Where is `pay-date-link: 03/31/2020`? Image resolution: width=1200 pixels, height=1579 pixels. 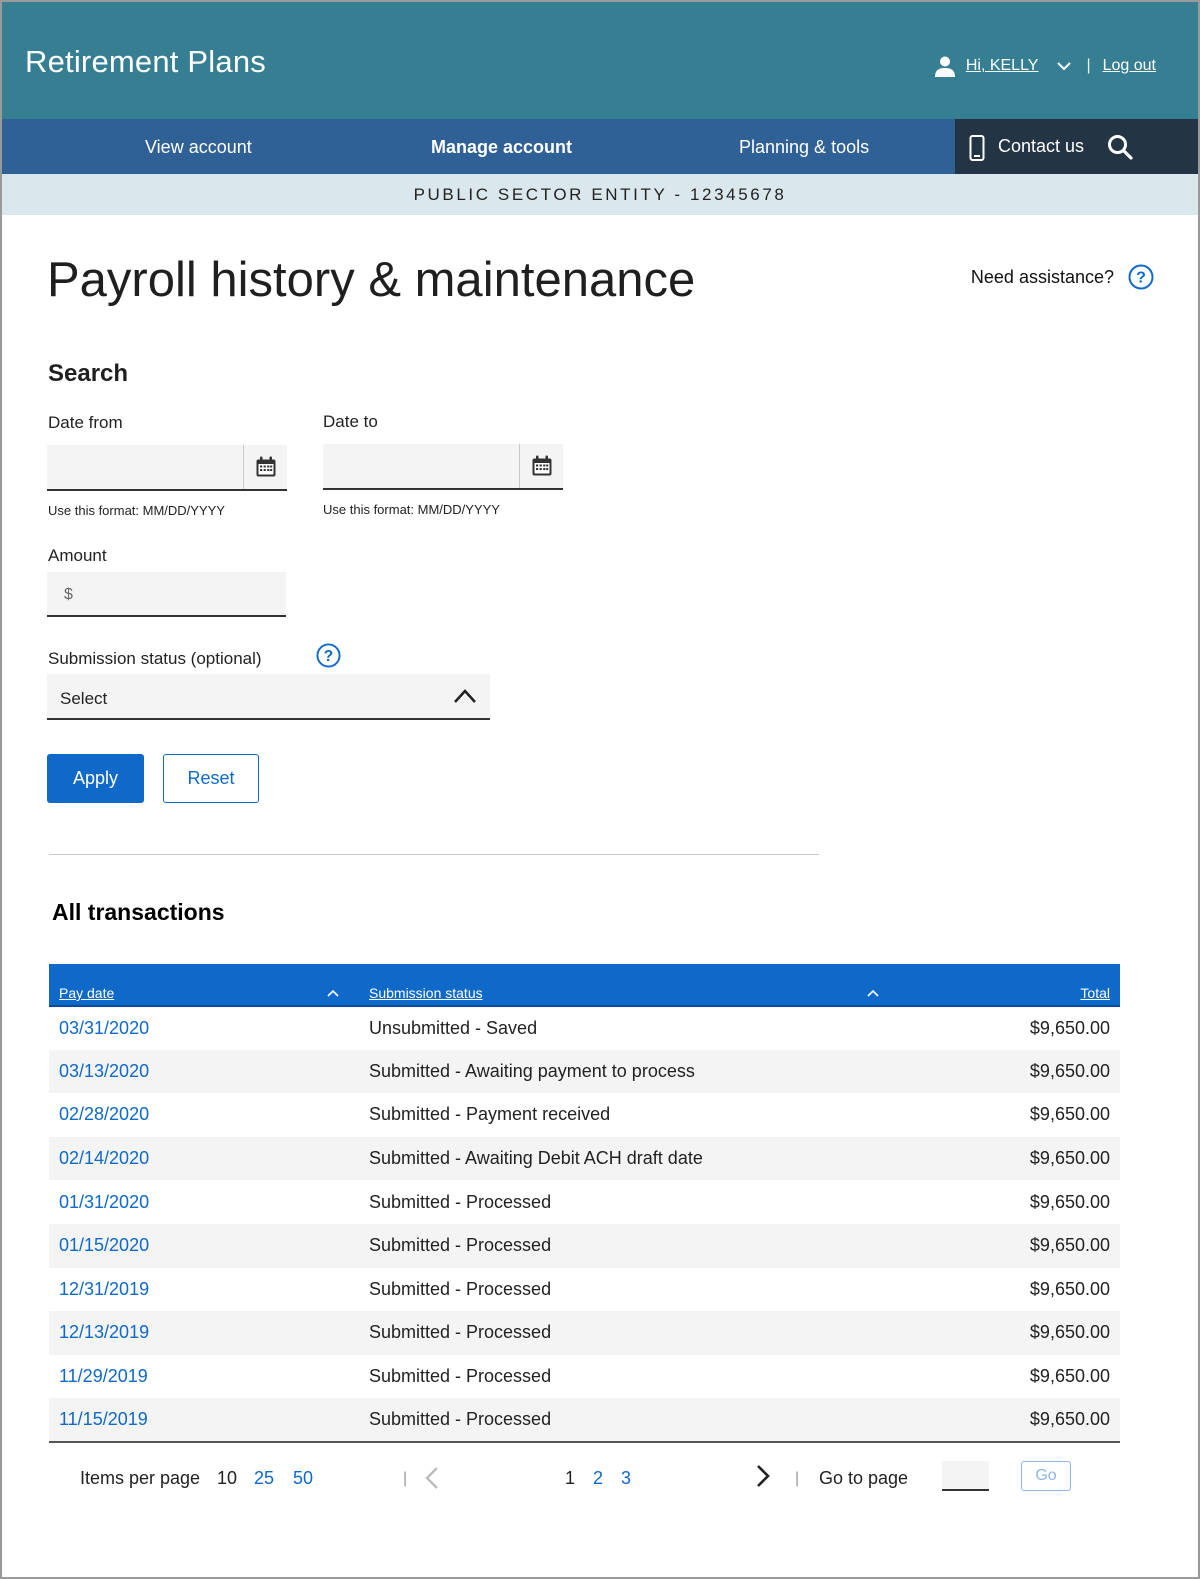
pay-date-link: 03/31/2020 is located at coordinates (104, 1028).